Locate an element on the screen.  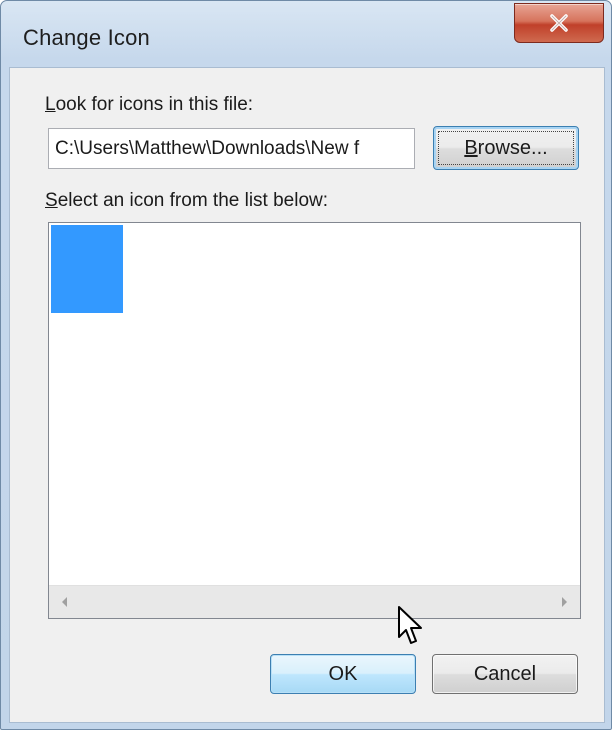
horizontal-scrollbar is located at coordinates (314, 601).